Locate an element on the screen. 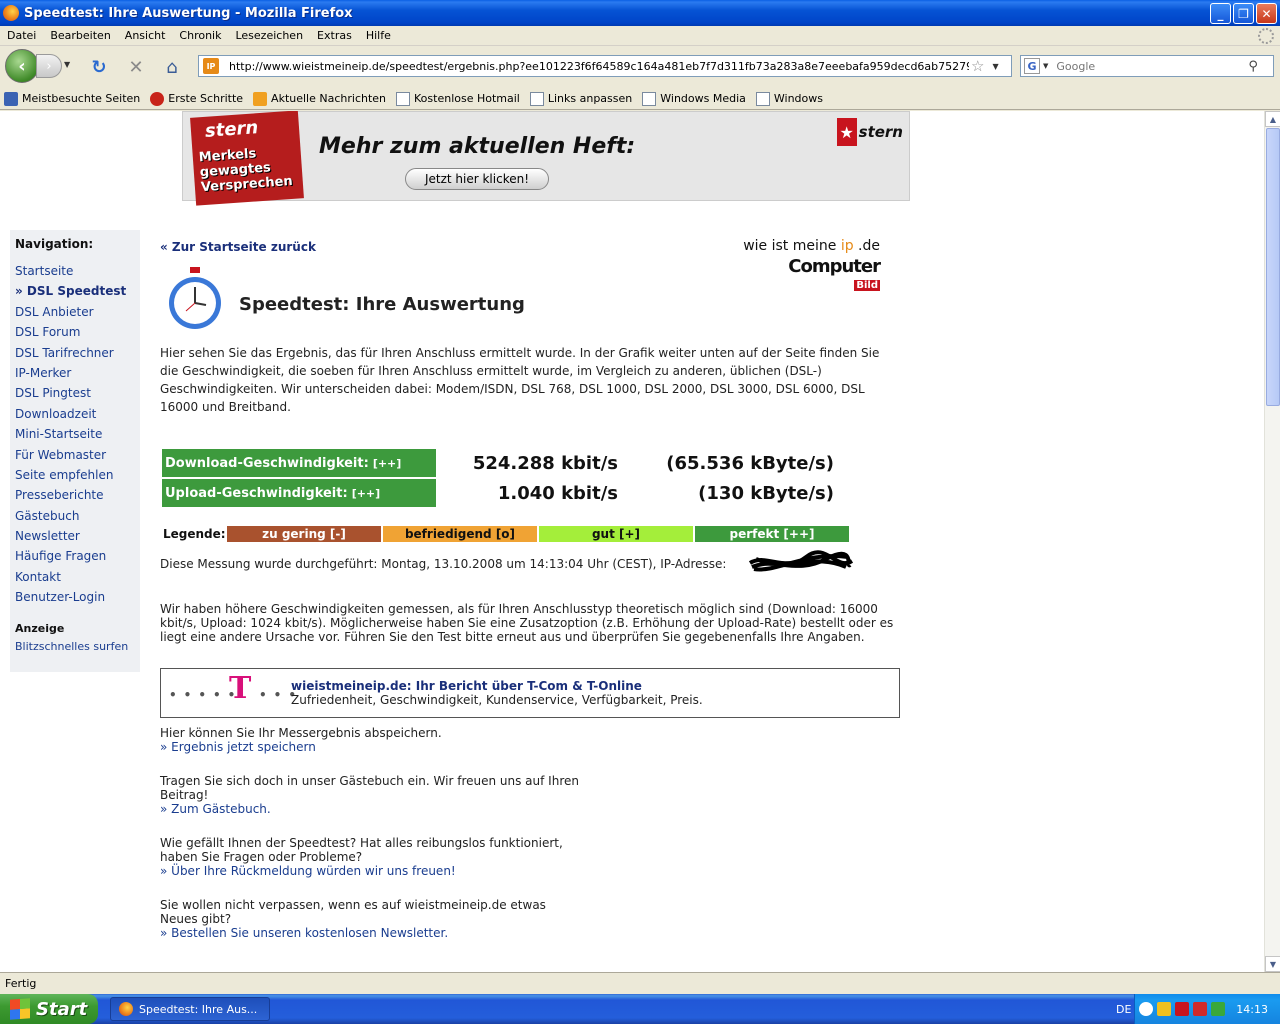  nav-dsl-pingtest: DSL Pingtest is located at coordinates (75, 395).